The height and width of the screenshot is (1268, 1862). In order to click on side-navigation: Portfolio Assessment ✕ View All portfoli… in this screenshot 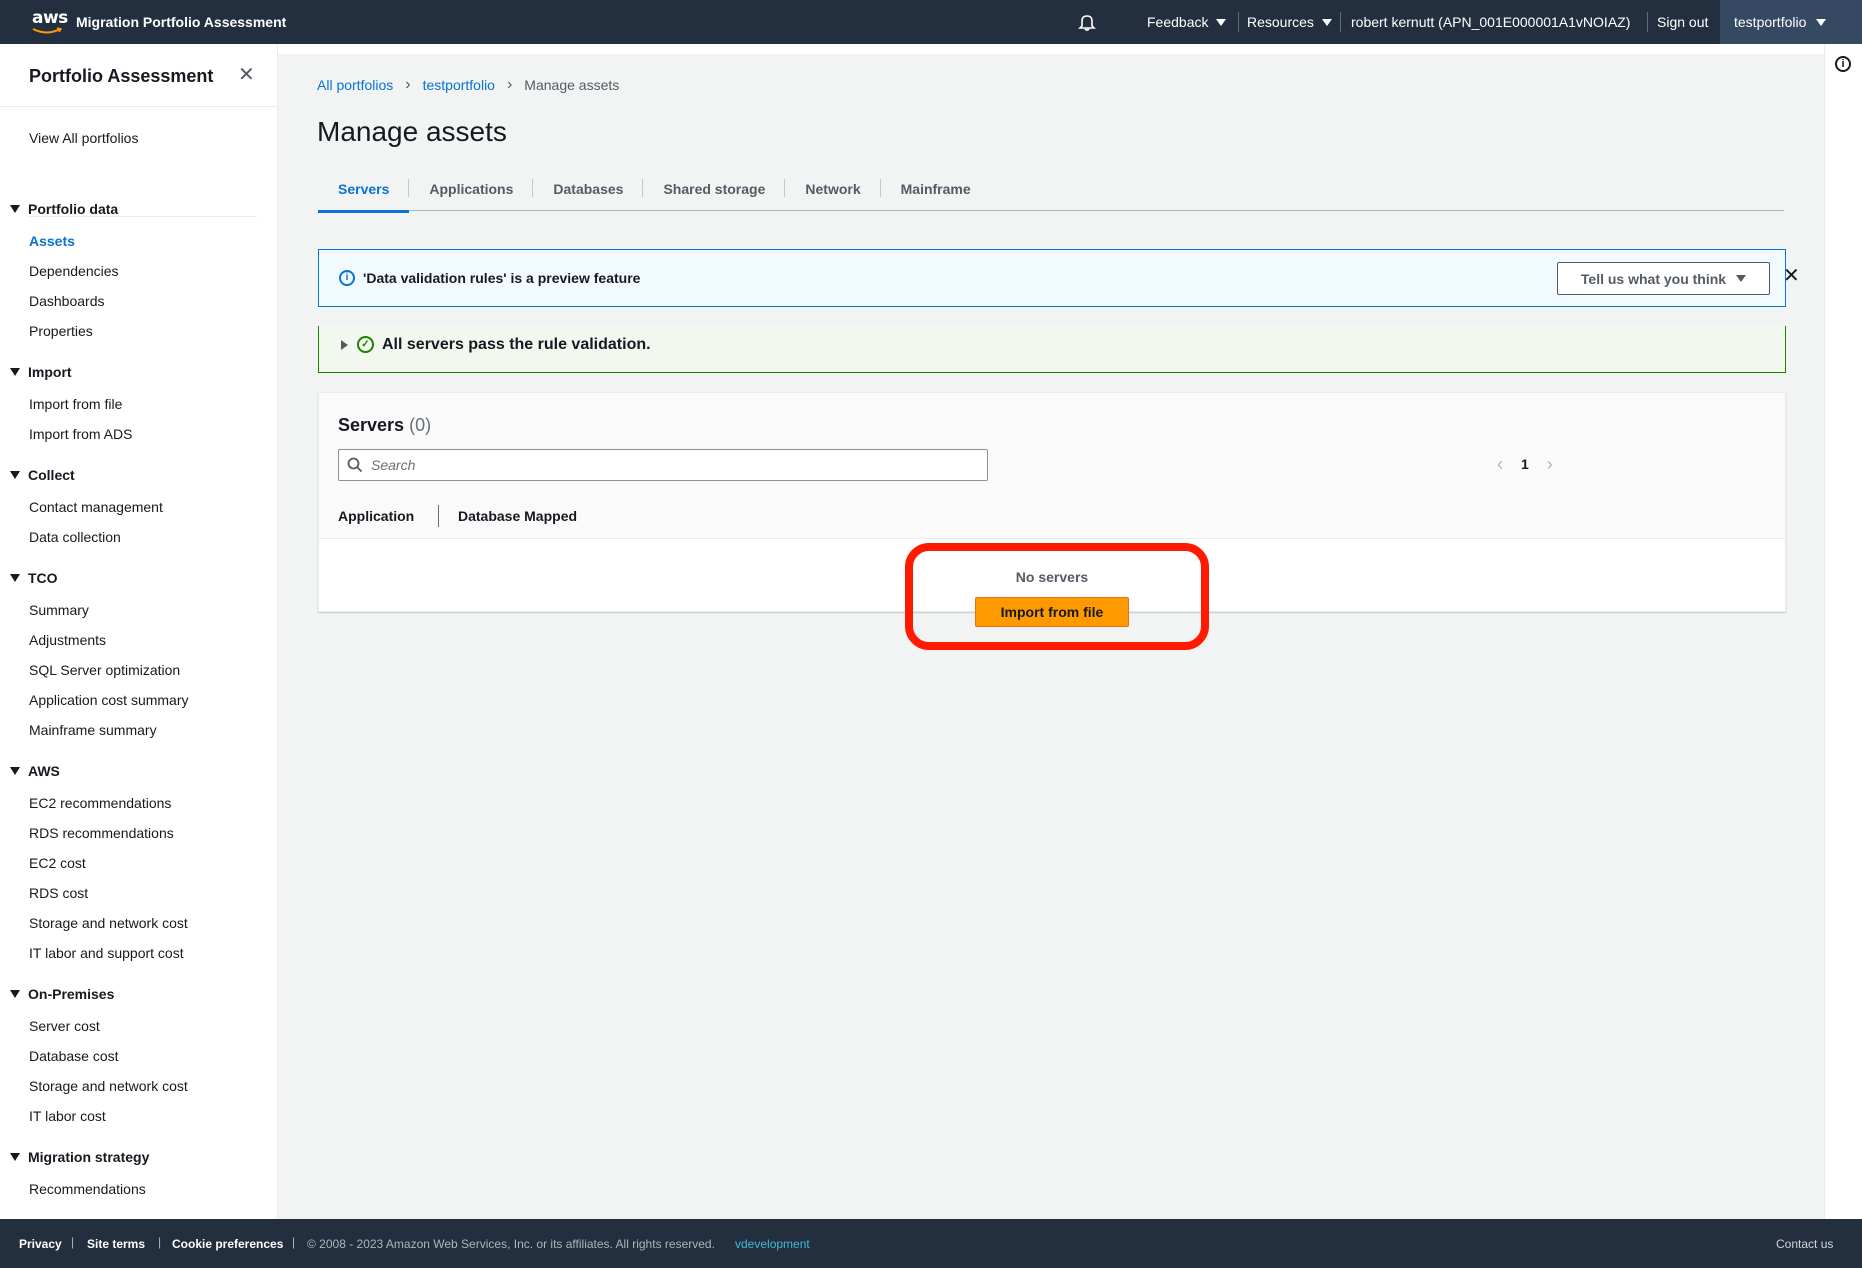, I will do `click(139, 631)`.